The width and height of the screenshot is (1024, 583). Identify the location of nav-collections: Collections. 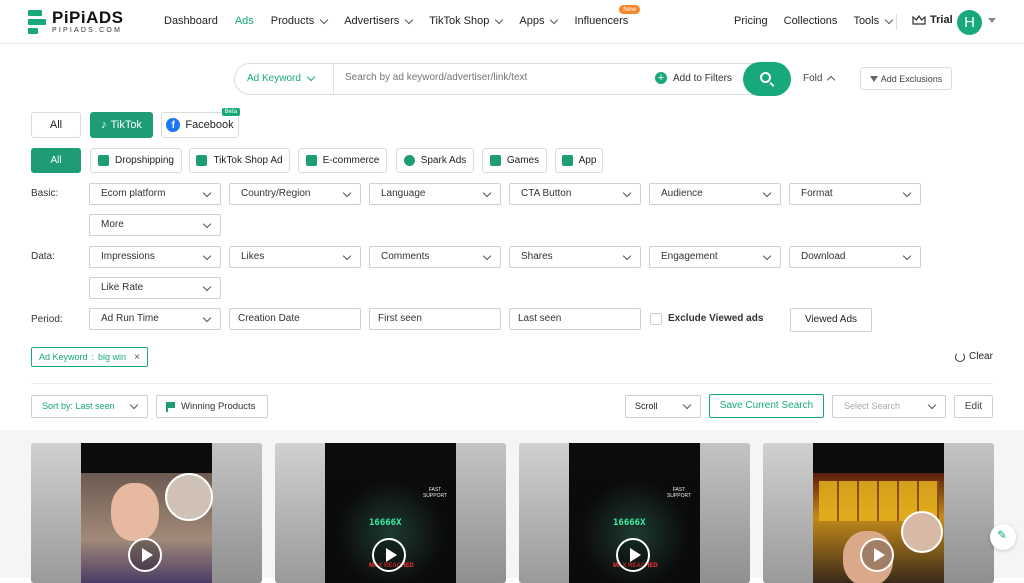
(811, 21).